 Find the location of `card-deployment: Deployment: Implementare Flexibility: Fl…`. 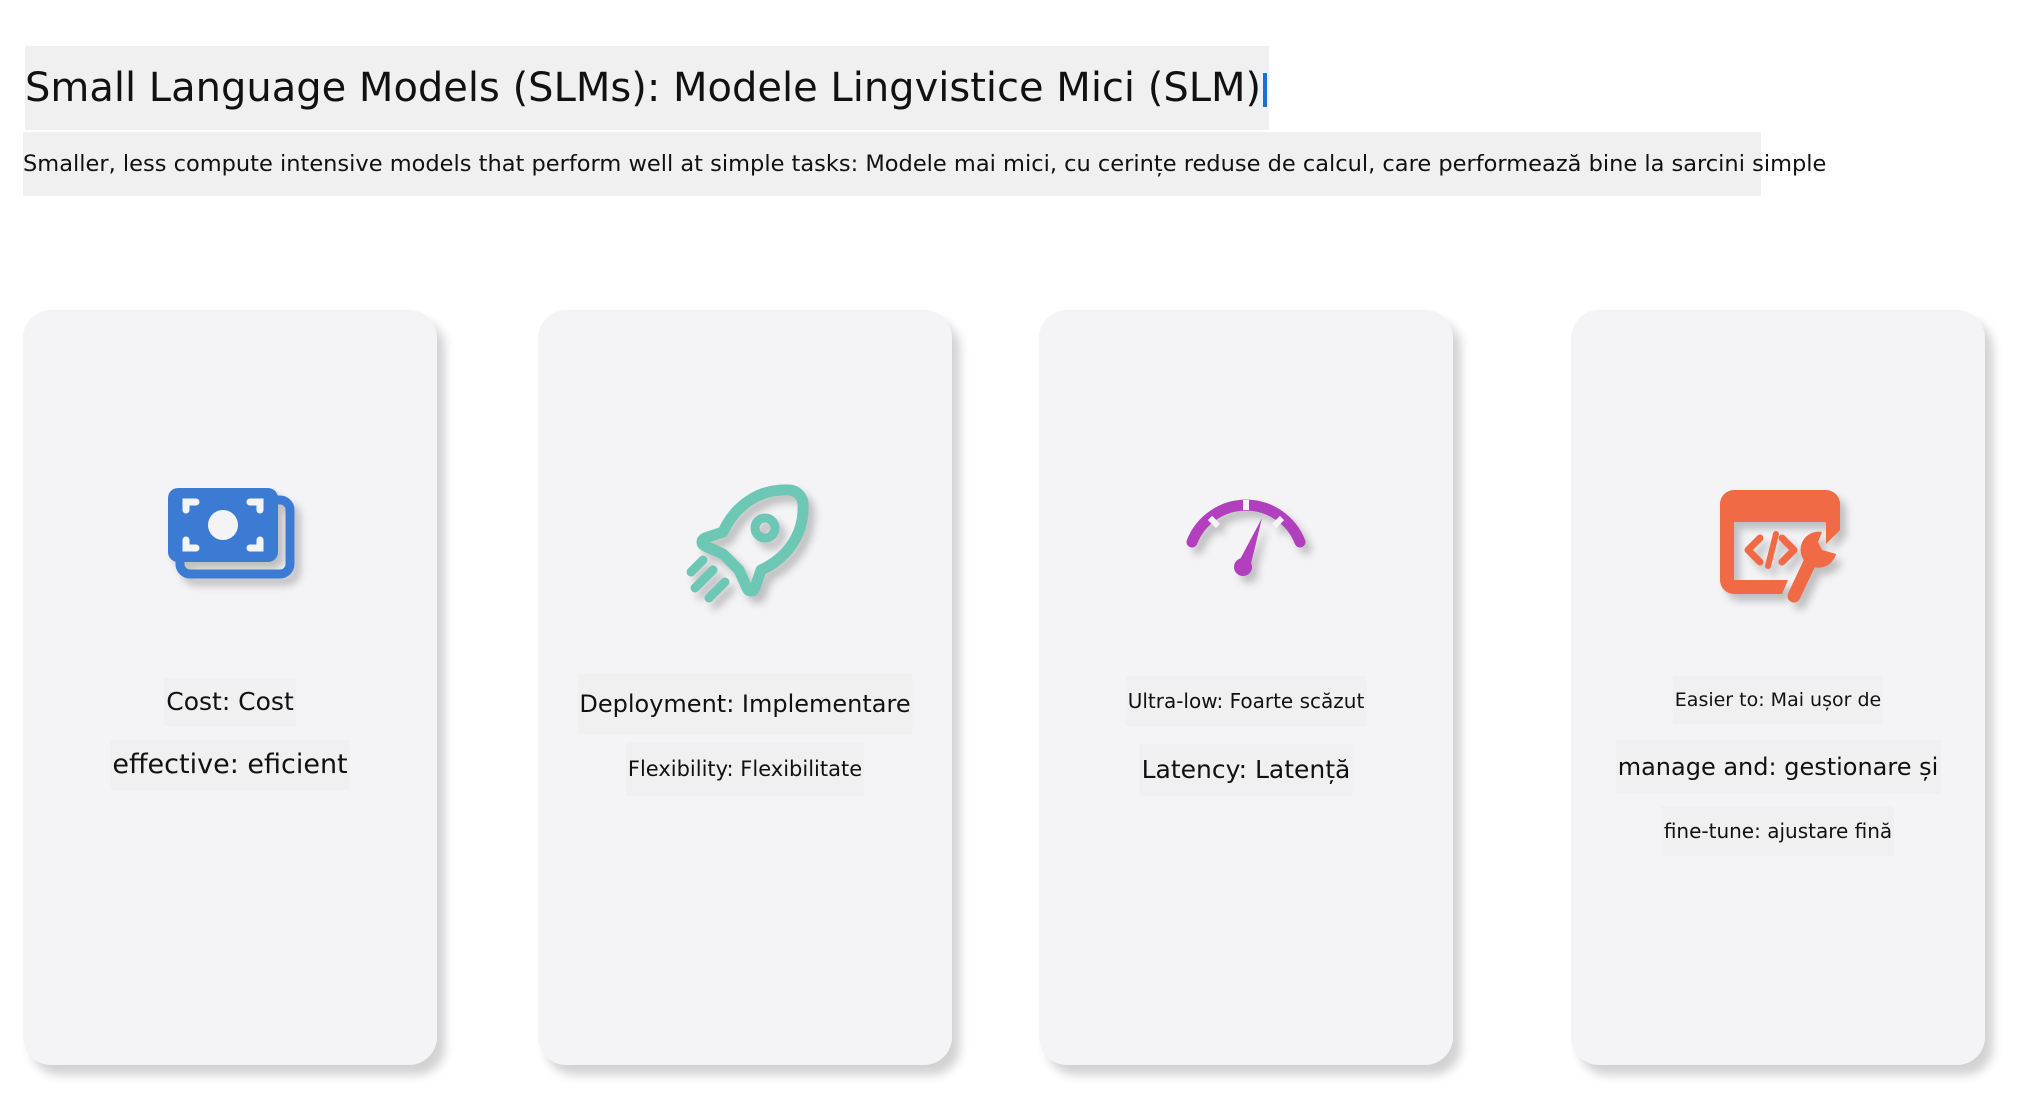

card-deployment: Deployment: Implementare Flexibility: Fl… is located at coordinates (745, 687).